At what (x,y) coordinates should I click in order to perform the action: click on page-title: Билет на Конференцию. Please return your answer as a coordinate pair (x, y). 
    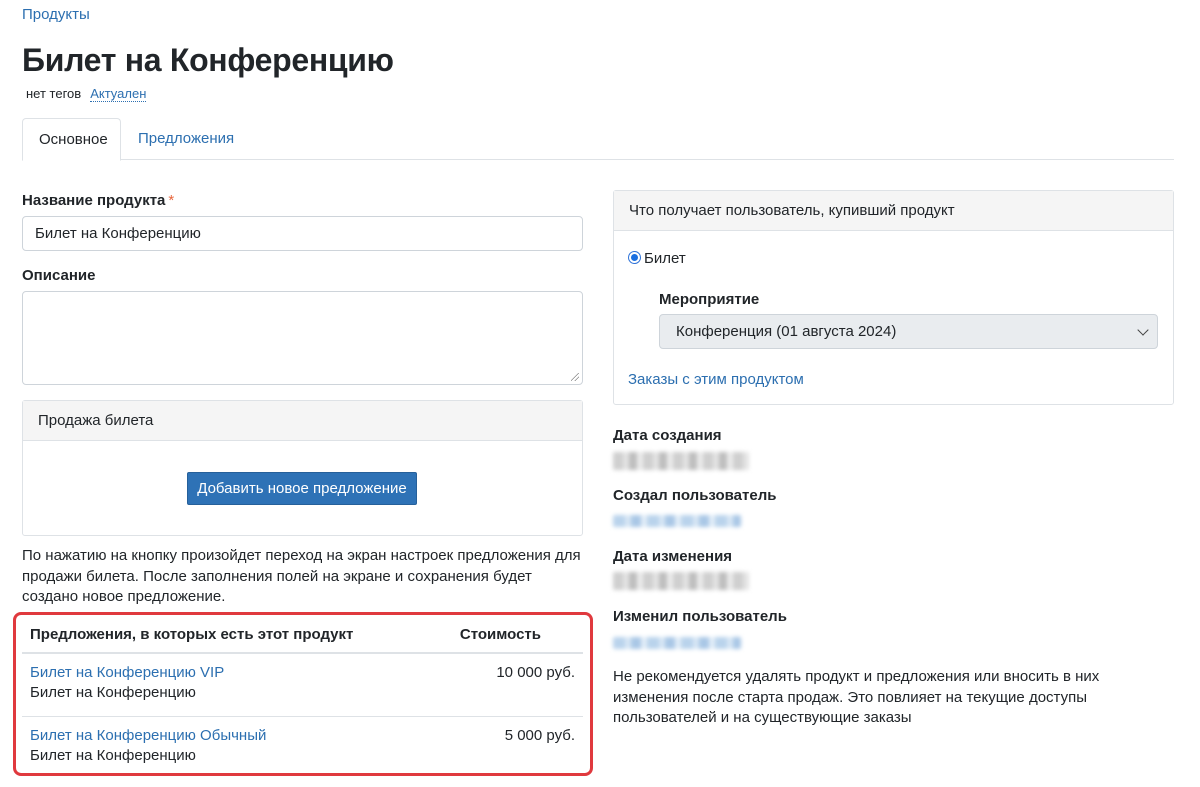
    Looking at the image, I should click on (208, 60).